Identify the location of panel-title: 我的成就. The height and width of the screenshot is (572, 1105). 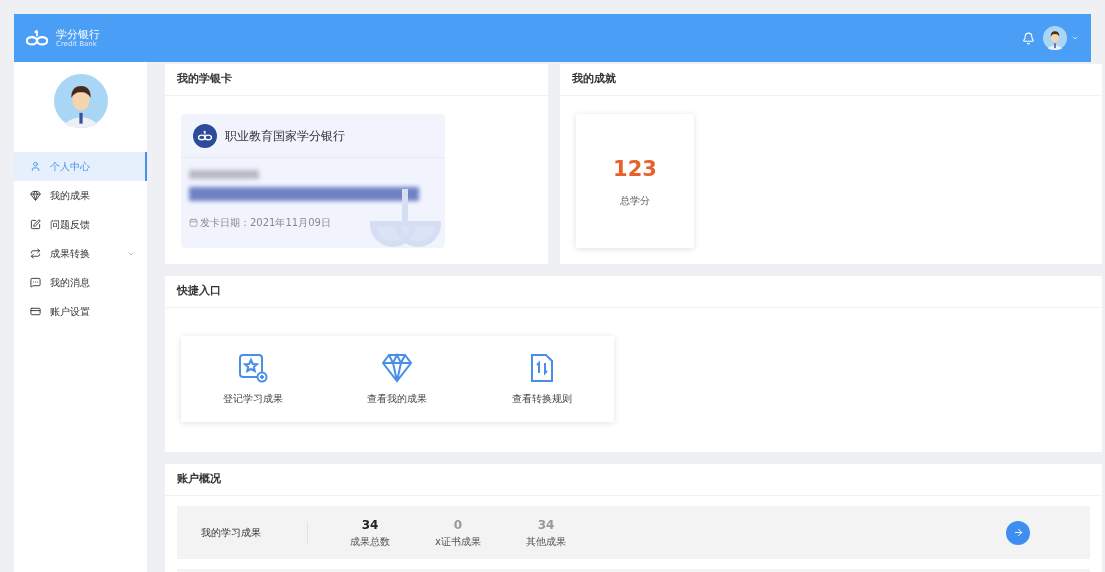
(594, 79).